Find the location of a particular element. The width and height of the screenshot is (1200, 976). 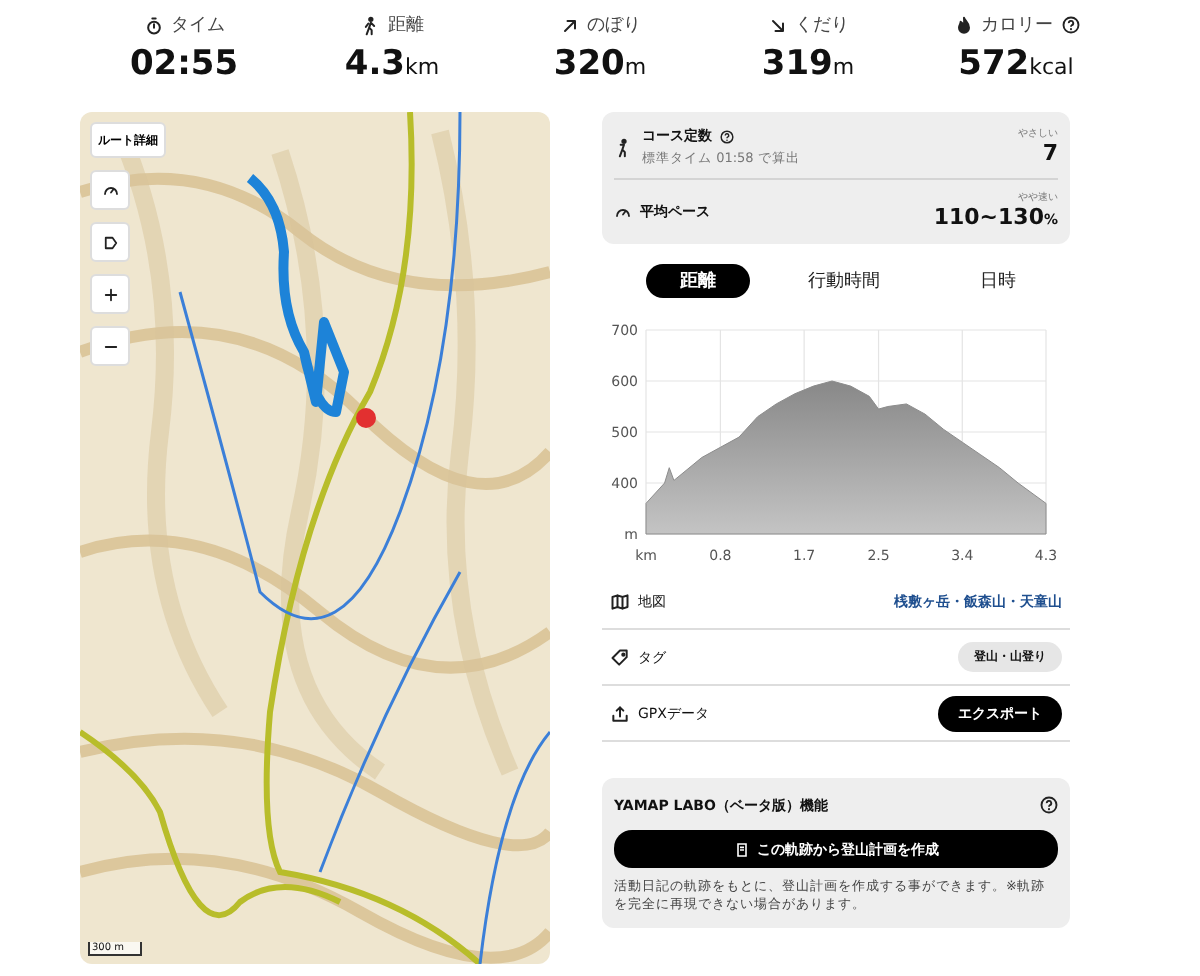

document-icon is located at coordinates (741, 849).